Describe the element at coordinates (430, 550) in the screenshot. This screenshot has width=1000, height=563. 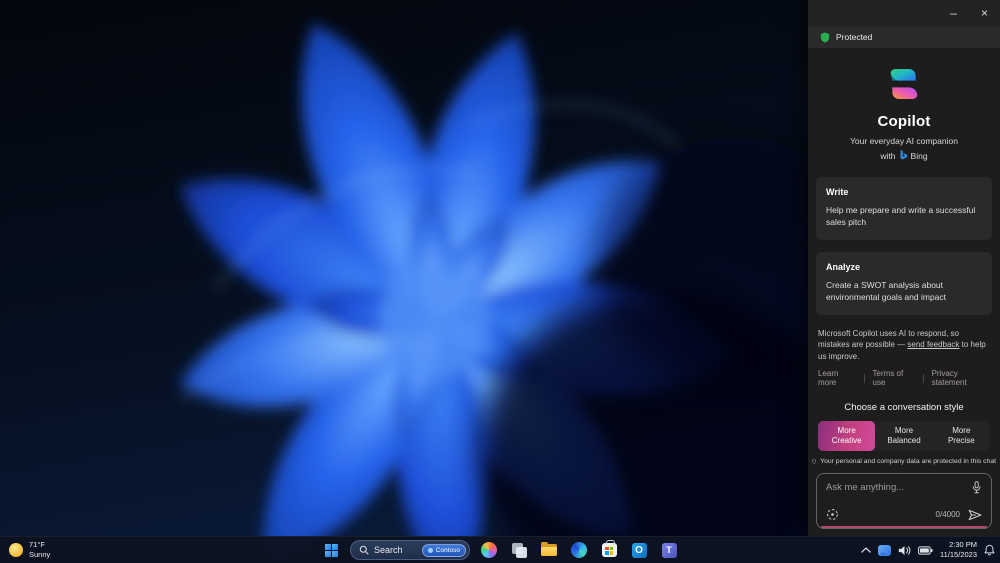
I see `badge-logo-icon` at that location.